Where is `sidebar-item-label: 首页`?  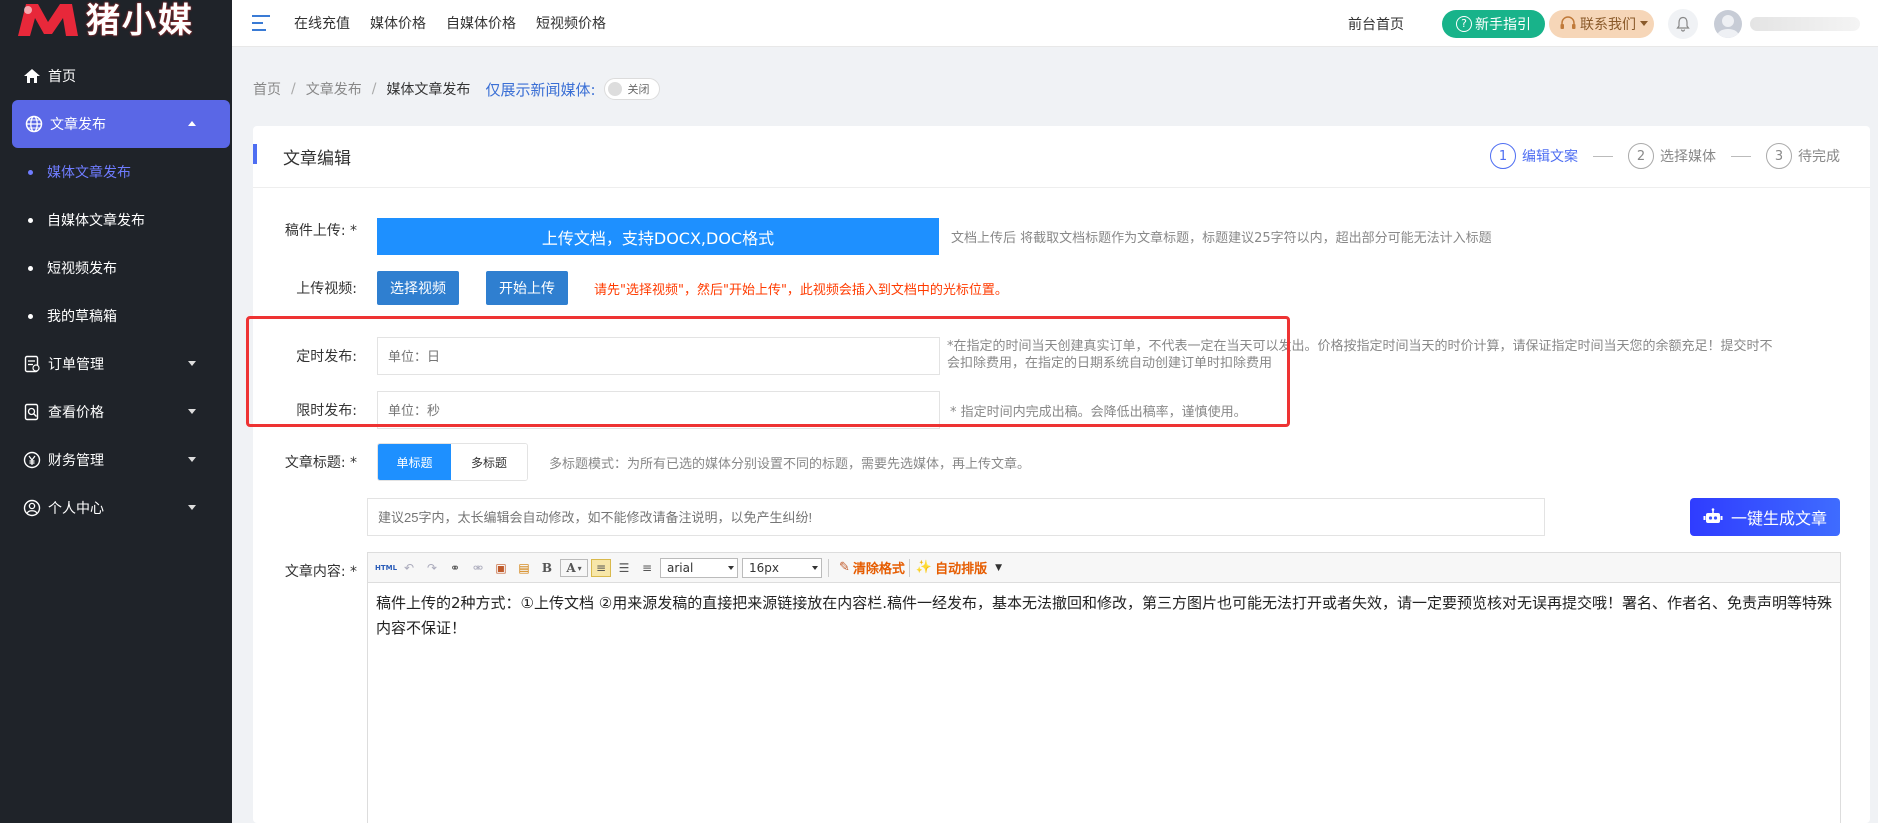 sidebar-item-label: 首页 is located at coordinates (62, 77).